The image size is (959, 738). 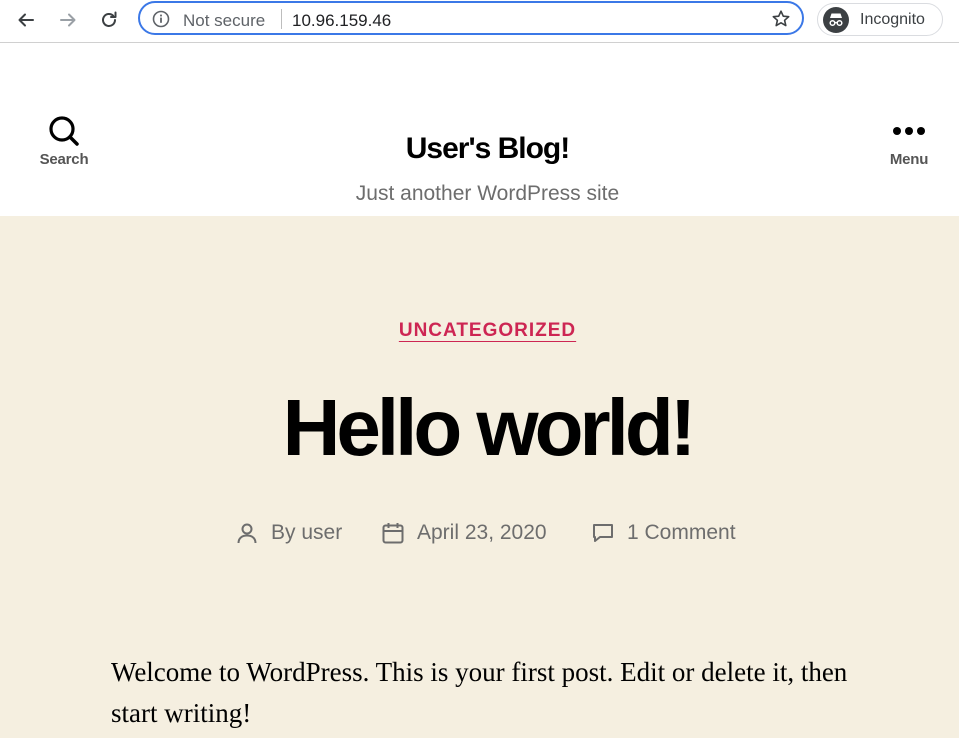 What do you see at coordinates (341, 21) in the screenshot?
I see `url-text: 10.96.159.46` at bounding box center [341, 21].